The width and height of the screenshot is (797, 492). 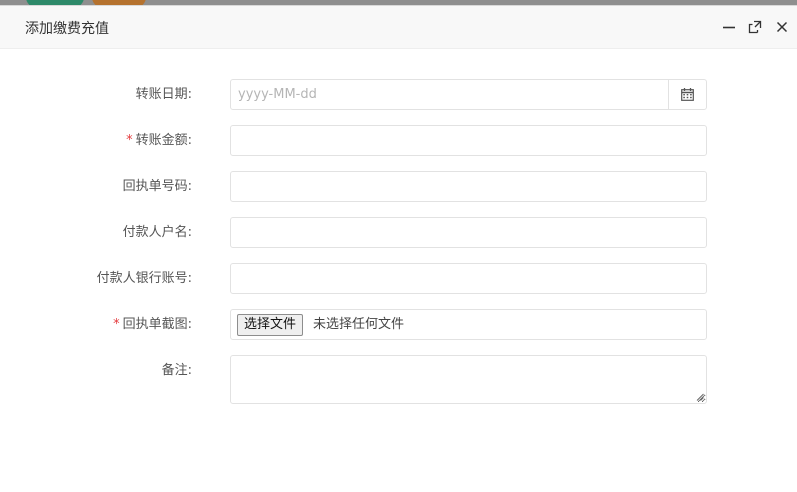 I want to click on transfer-date-field, so click(x=468, y=94).